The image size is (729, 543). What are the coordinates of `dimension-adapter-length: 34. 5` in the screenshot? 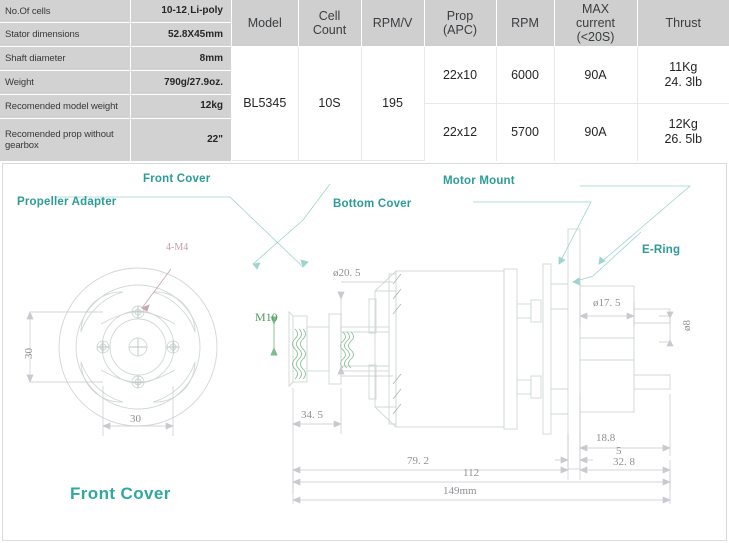 It's located at (312, 415).